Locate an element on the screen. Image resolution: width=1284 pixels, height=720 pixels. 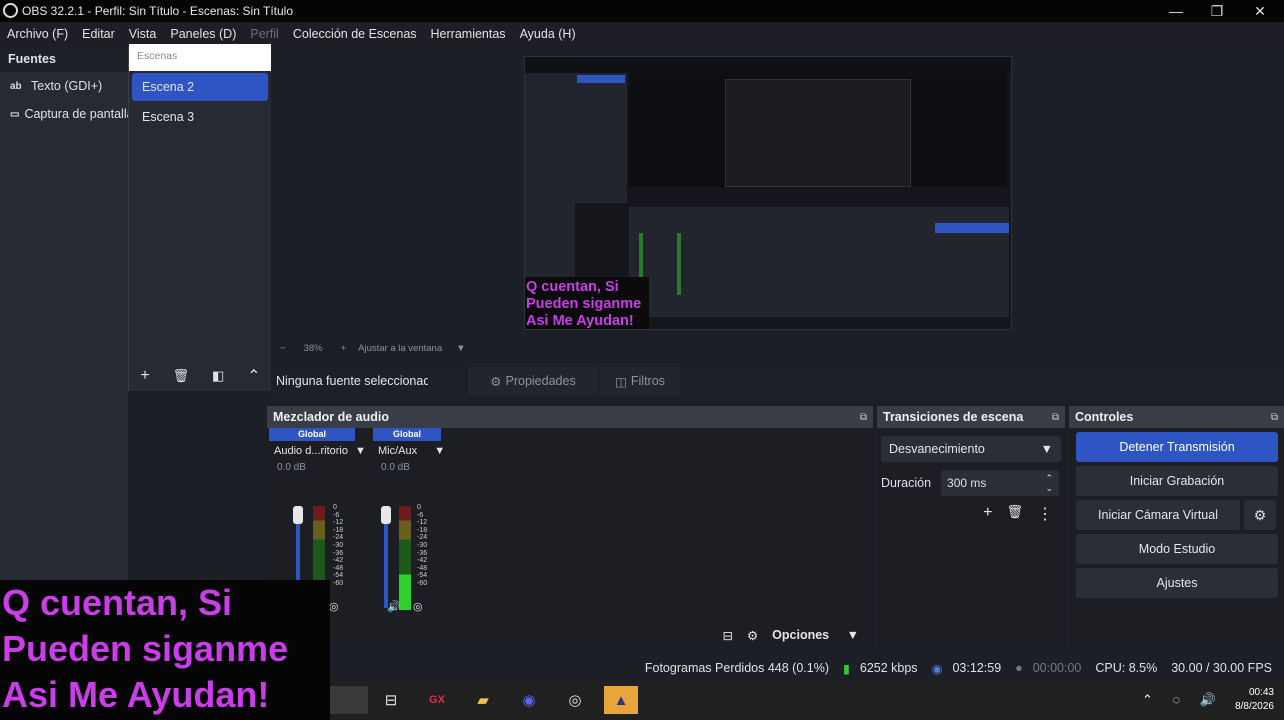
menu-vista: Vista is located at coordinates (143, 34).